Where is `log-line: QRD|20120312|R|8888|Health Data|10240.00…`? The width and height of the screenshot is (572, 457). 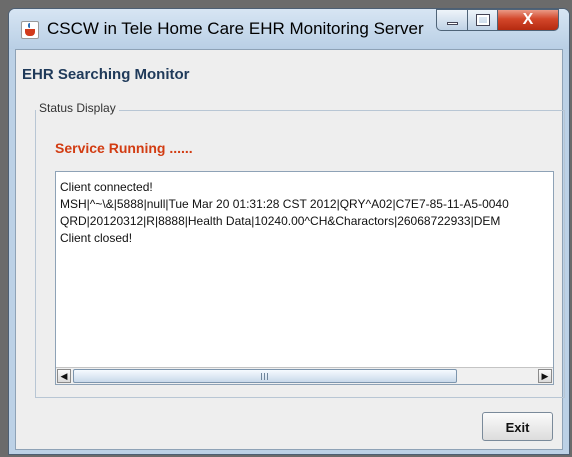
log-line: QRD|20120312|R|8888|Health Data|10240.00… is located at coordinates (280, 221).